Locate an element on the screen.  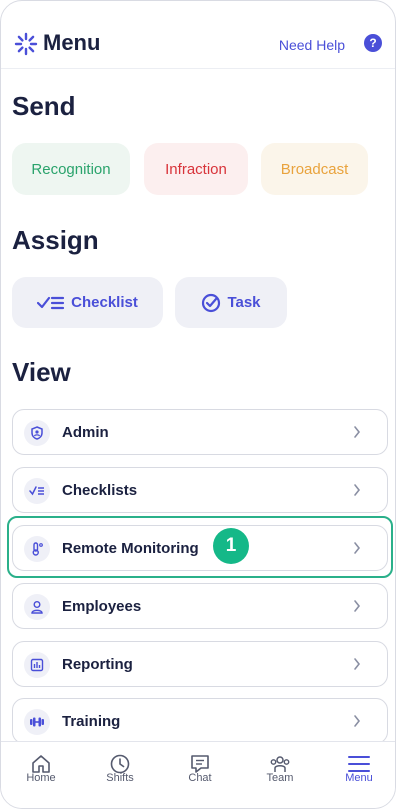
check-circle-icon is located at coordinates (211, 302).